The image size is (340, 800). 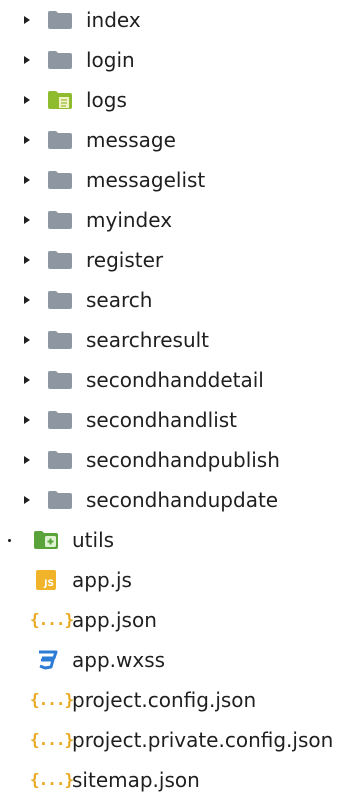 I want to click on file-label: sitemap.json, so click(x=136, y=780).